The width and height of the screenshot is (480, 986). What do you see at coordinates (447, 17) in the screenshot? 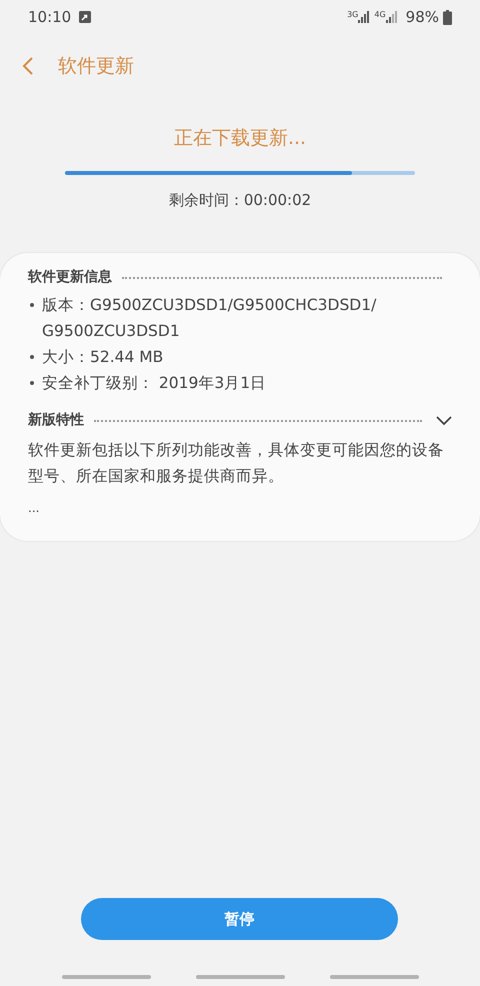
I see `battery-icon` at bounding box center [447, 17].